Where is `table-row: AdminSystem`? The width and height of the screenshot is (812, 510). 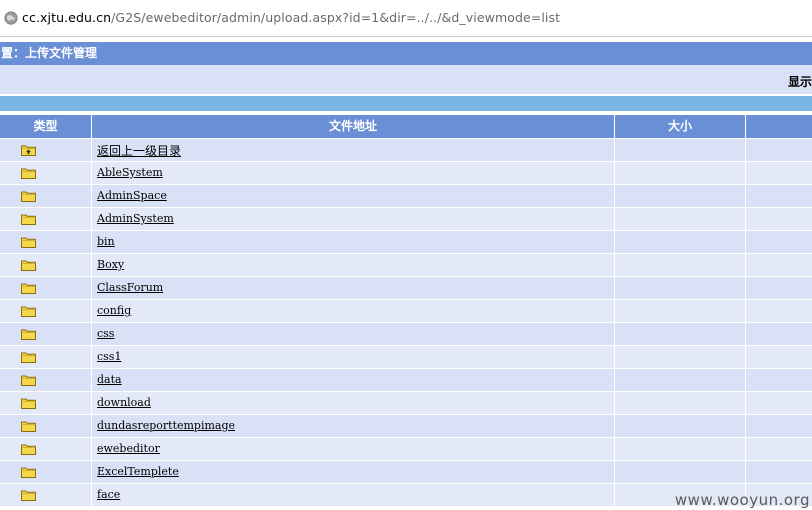 table-row: AdminSystem is located at coordinates (406, 219).